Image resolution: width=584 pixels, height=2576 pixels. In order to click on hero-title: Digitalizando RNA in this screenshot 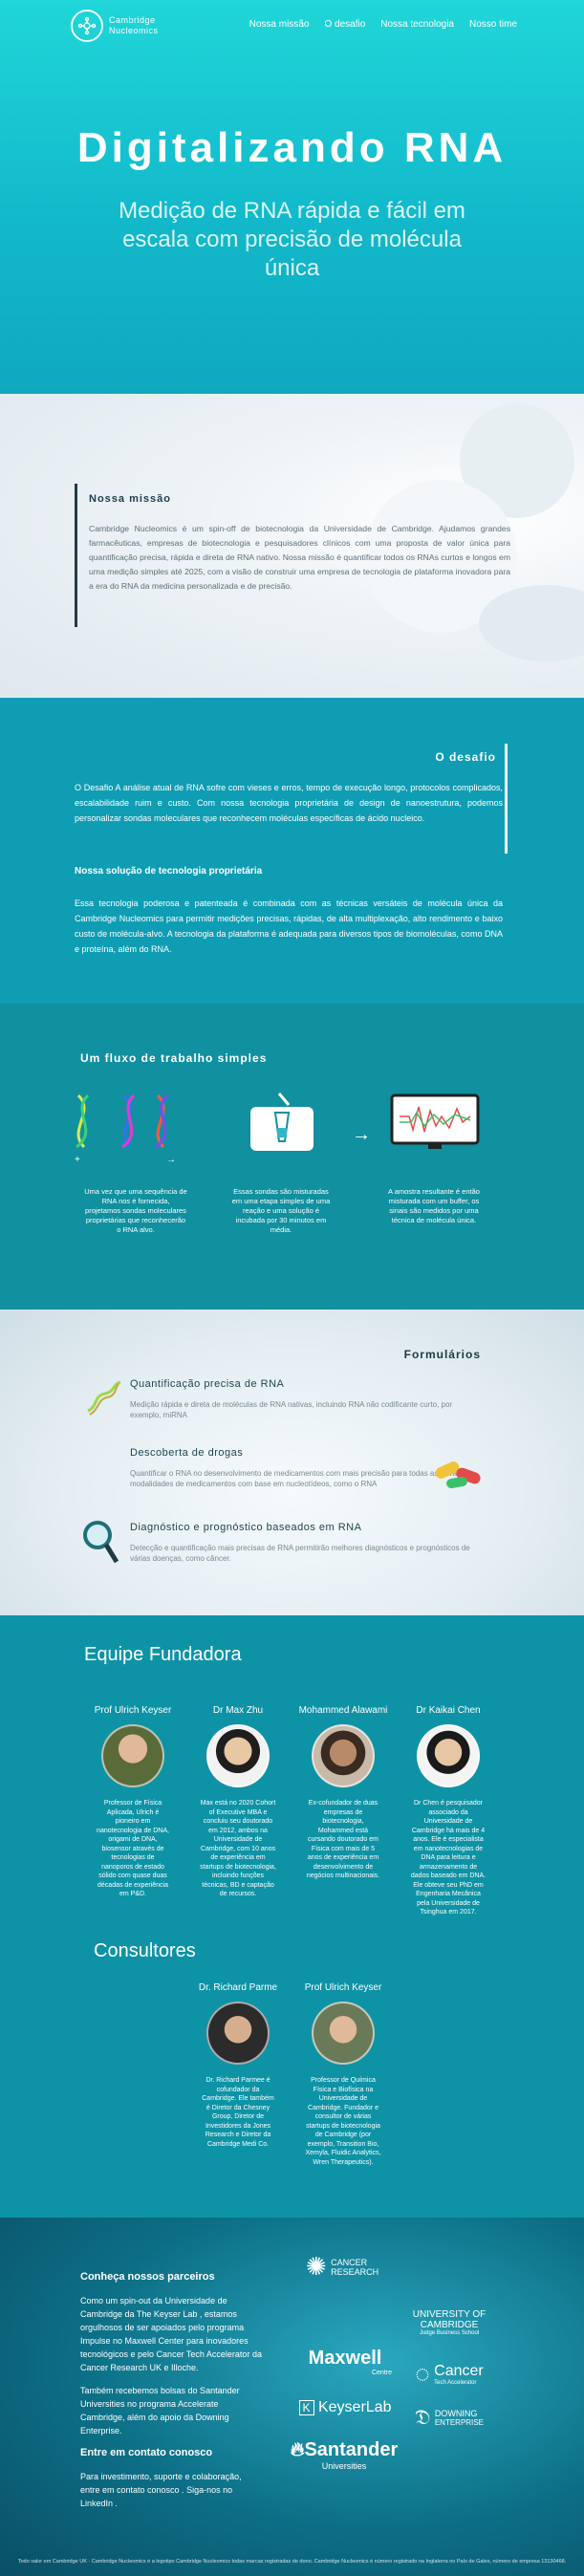, I will do `click(292, 147)`.